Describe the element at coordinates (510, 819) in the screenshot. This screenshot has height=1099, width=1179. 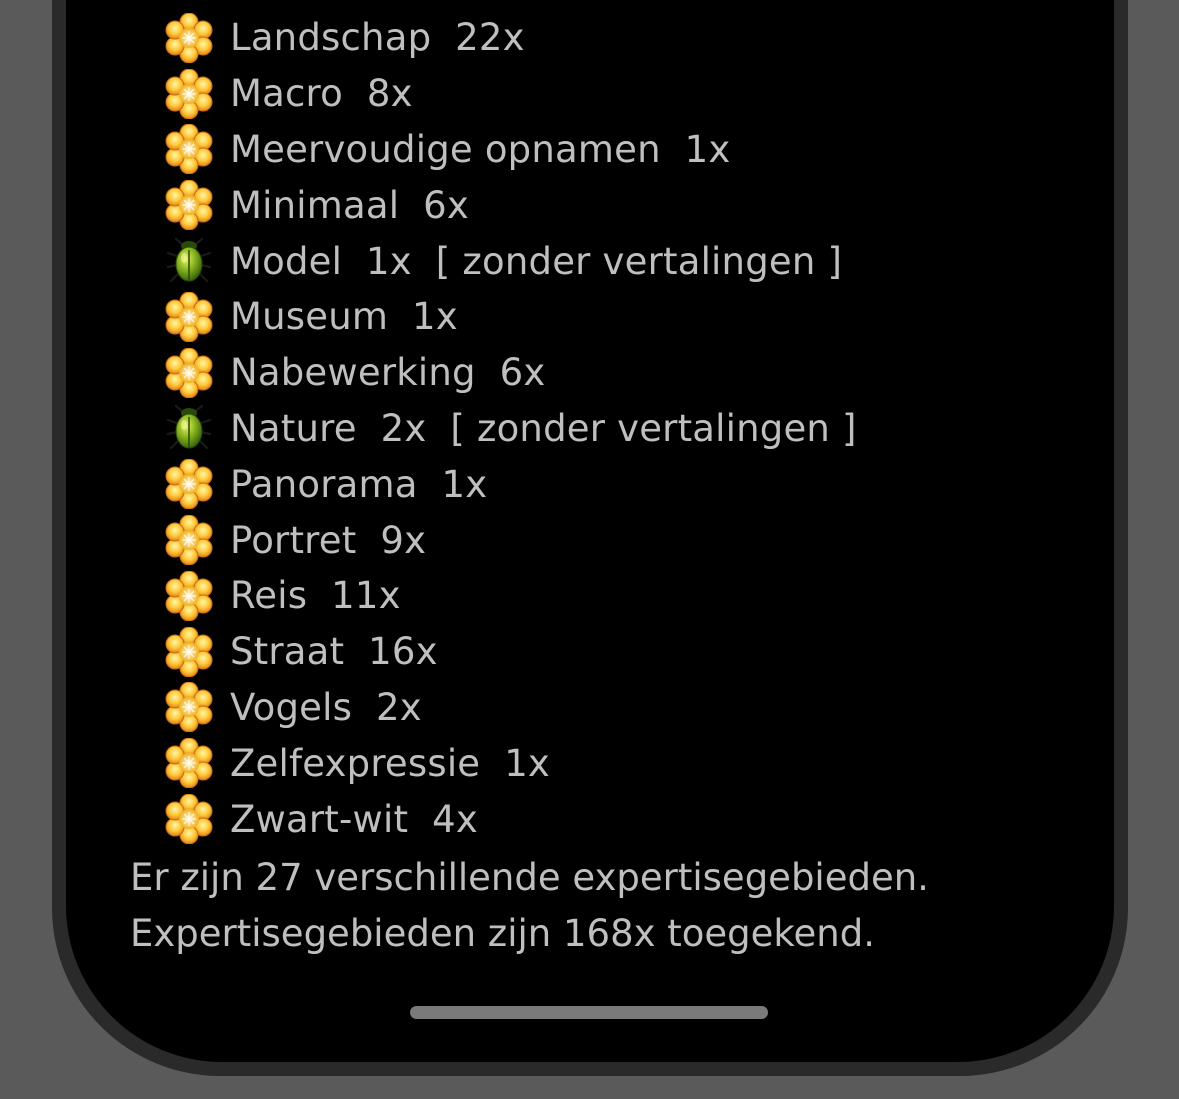
I see `list-item: Zwart-wit 4x` at that location.